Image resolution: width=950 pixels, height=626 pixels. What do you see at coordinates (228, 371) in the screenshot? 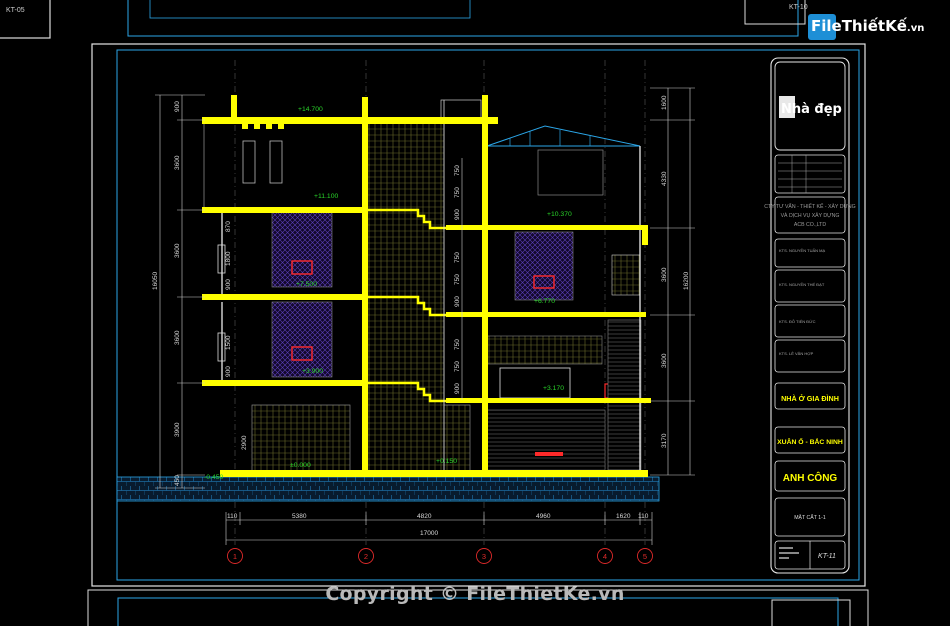
I see `left-window-5: 900` at bounding box center [228, 371].